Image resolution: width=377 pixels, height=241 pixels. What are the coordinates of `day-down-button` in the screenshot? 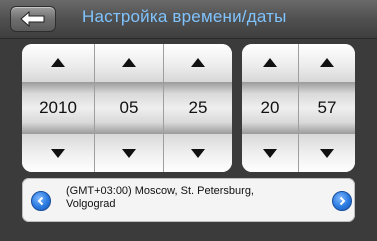 It's located at (198, 153).